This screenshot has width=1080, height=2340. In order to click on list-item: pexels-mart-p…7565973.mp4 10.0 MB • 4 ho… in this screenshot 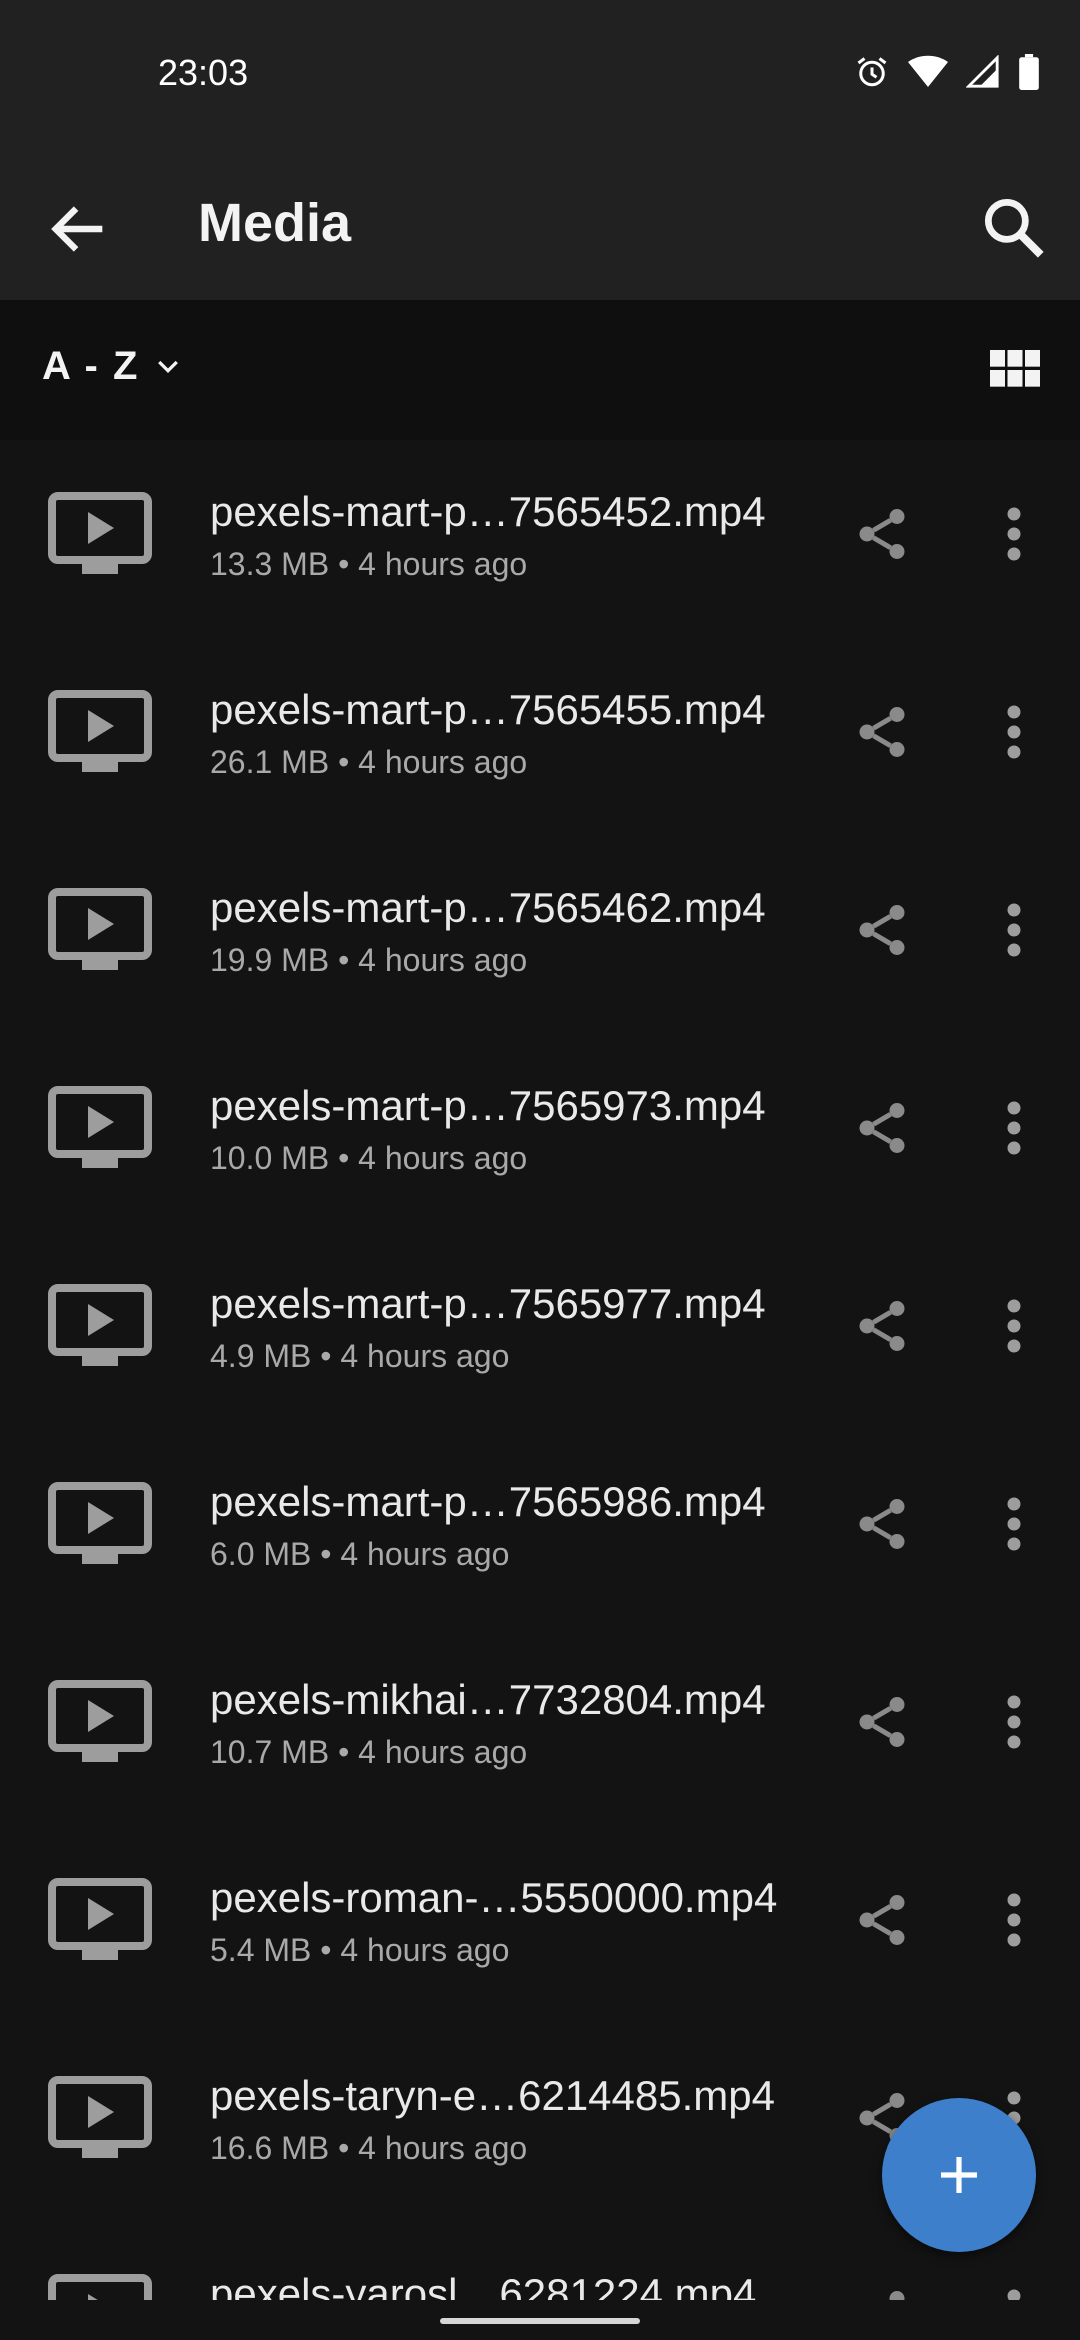, I will do `click(540, 1133)`.